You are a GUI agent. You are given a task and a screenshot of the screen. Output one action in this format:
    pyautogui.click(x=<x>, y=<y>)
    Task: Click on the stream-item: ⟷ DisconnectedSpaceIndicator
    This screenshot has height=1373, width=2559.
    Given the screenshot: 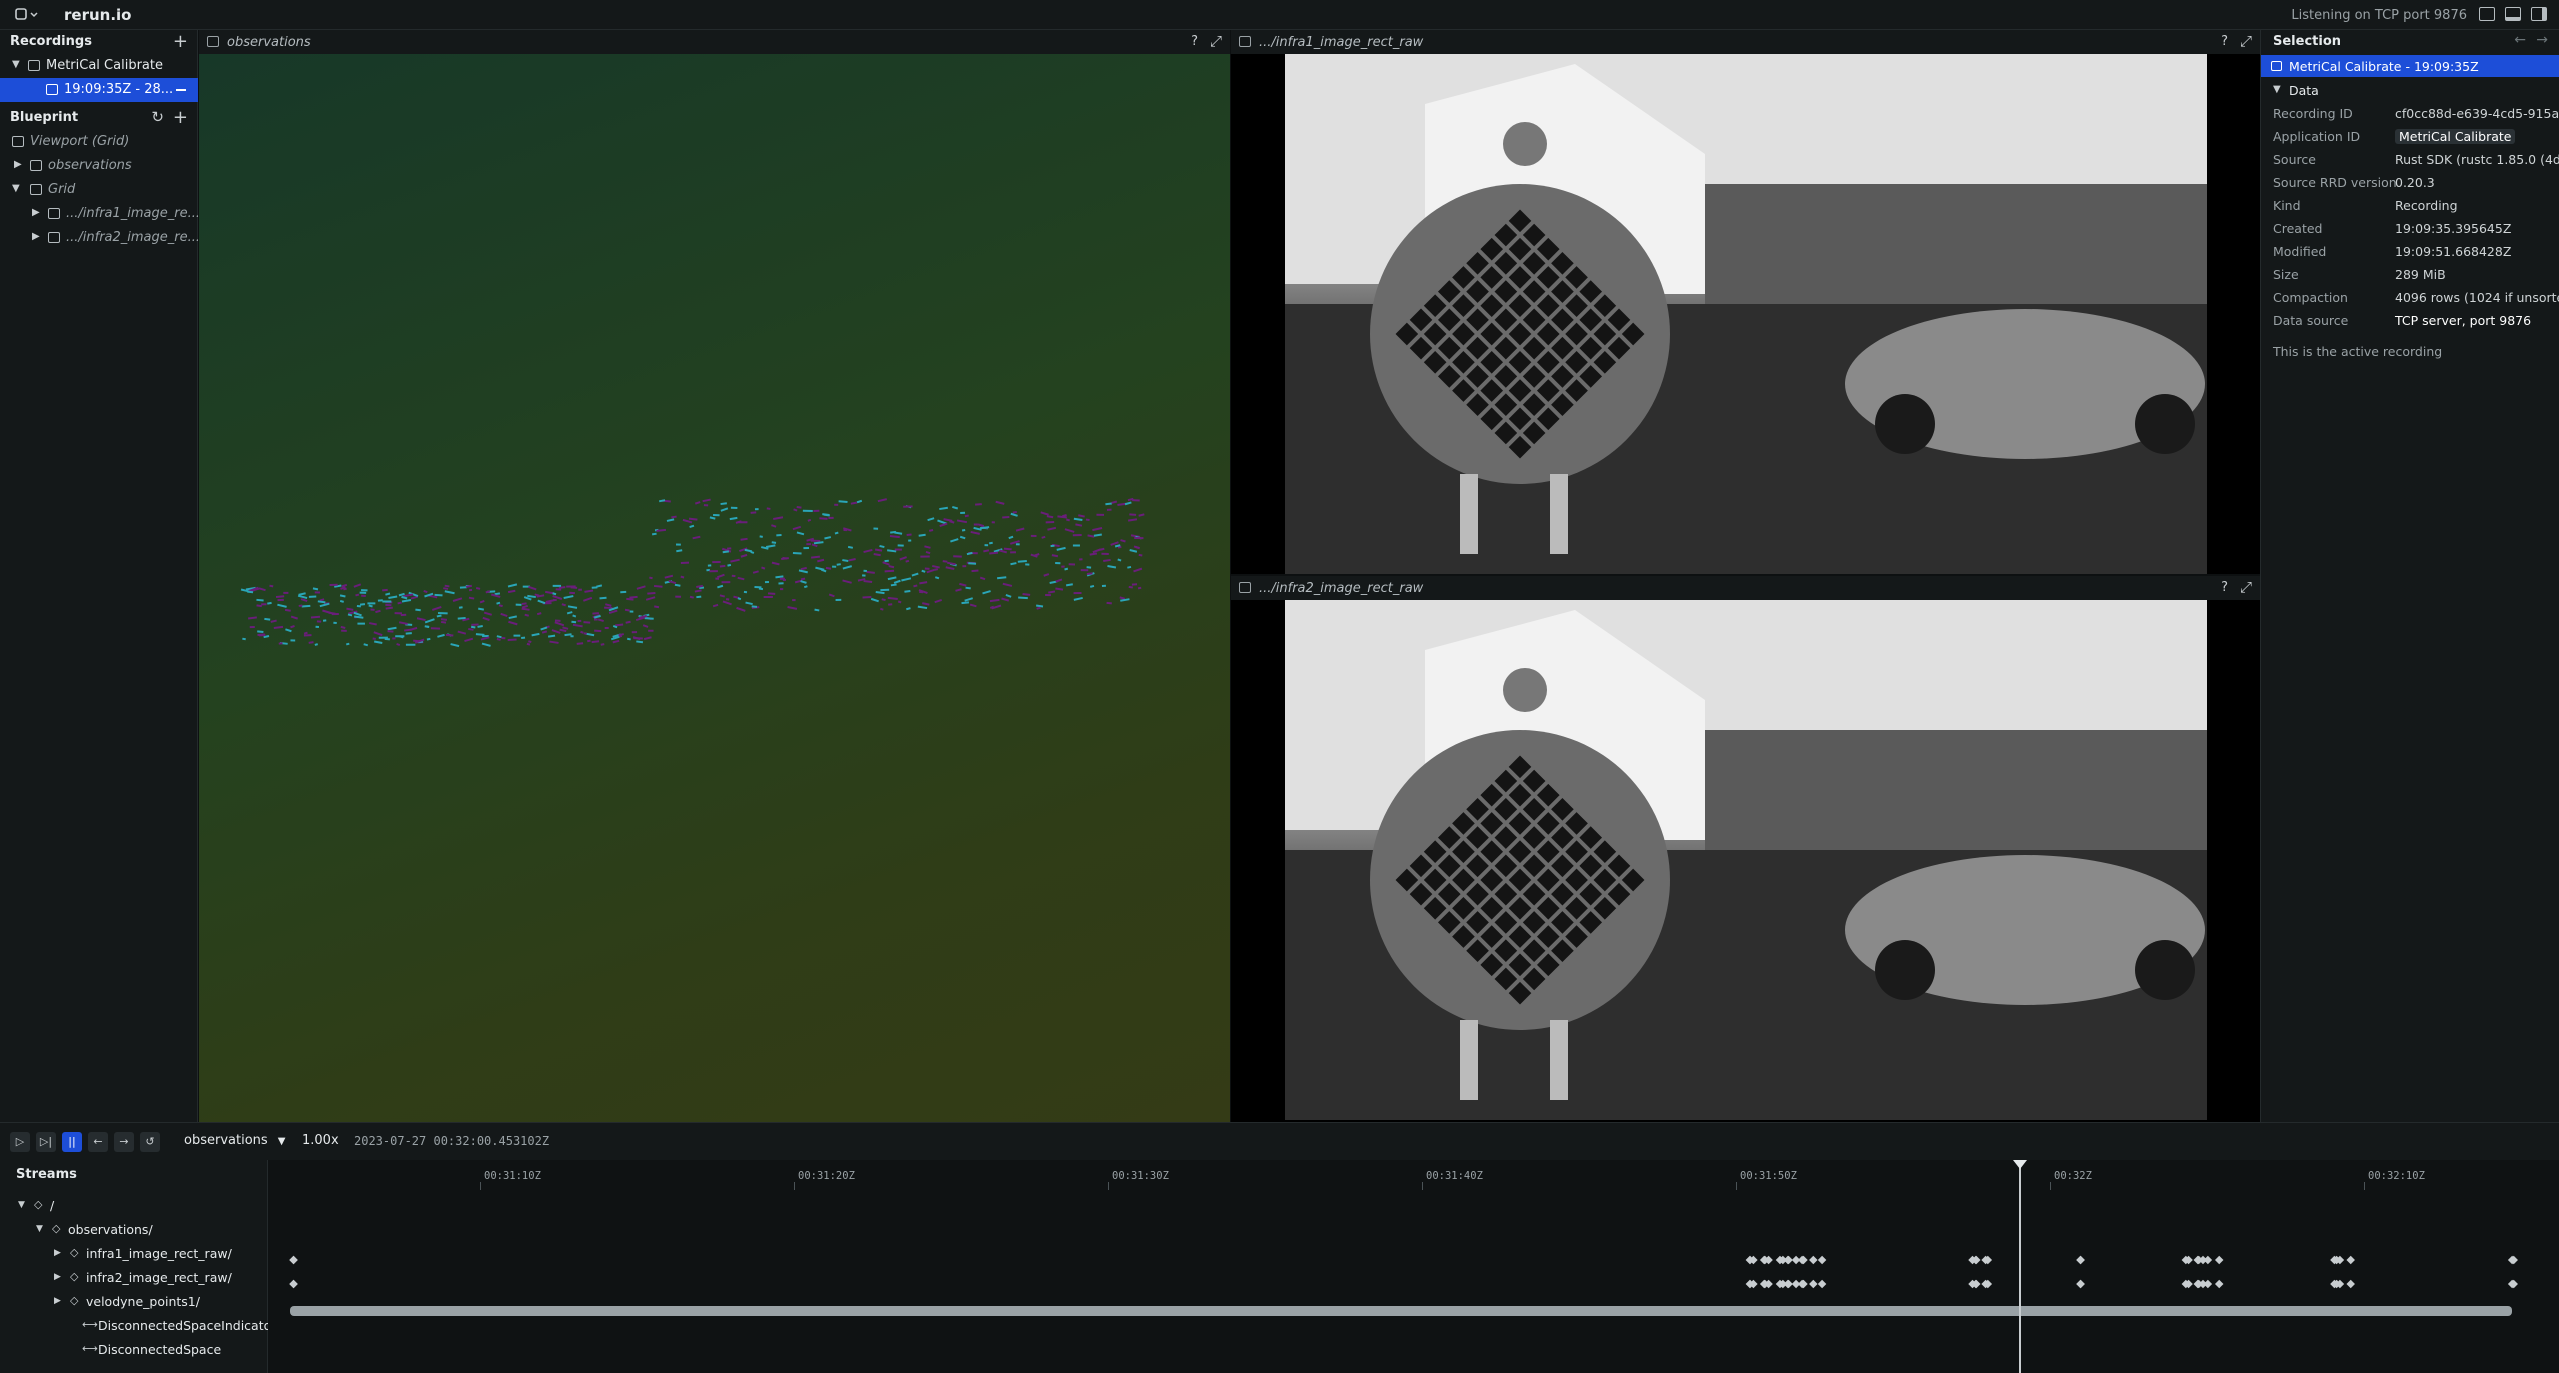 What is the action you would take?
    pyautogui.click(x=138, y=1326)
    